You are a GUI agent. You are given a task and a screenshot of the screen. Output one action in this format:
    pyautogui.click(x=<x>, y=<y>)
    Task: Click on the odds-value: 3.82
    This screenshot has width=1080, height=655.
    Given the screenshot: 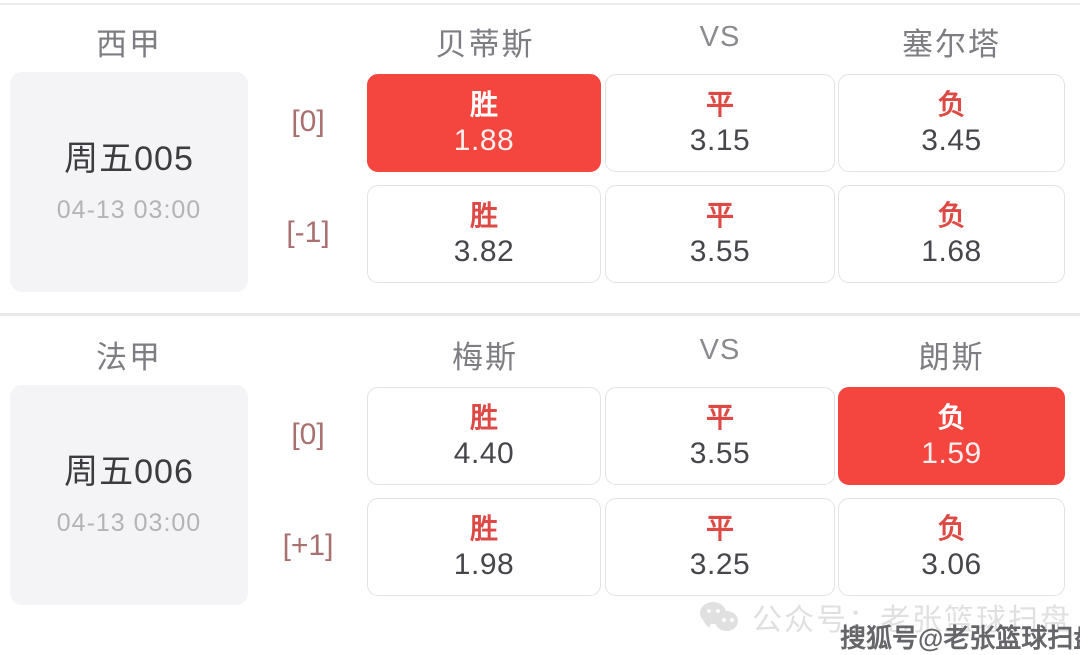 What is the action you would take?
    pyautogui.click(x=484, y=251)
    